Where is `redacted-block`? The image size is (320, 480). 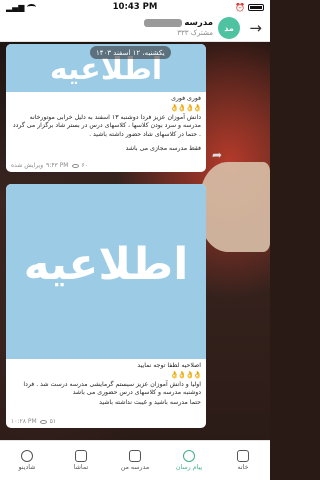 redacted-block is located at coordinates (163, 22).